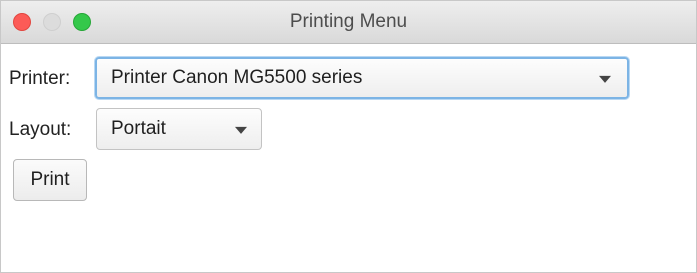 The width and height of the screenshot is (697, 273). Describe the element at coordinates (138, 128) in the screenshot. I see `layout-selected-value: Portait` at that location.